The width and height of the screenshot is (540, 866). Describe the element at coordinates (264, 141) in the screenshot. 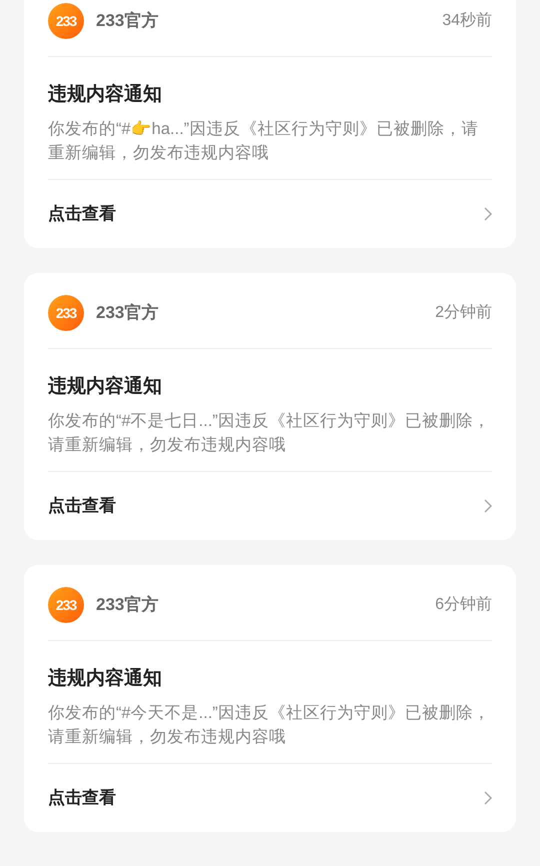

I see `notice-message: 你发布的“#👉ha...”因违反《社区行为守则》已被删除，请重新编辑，勿发布违规内容哦` at that location.